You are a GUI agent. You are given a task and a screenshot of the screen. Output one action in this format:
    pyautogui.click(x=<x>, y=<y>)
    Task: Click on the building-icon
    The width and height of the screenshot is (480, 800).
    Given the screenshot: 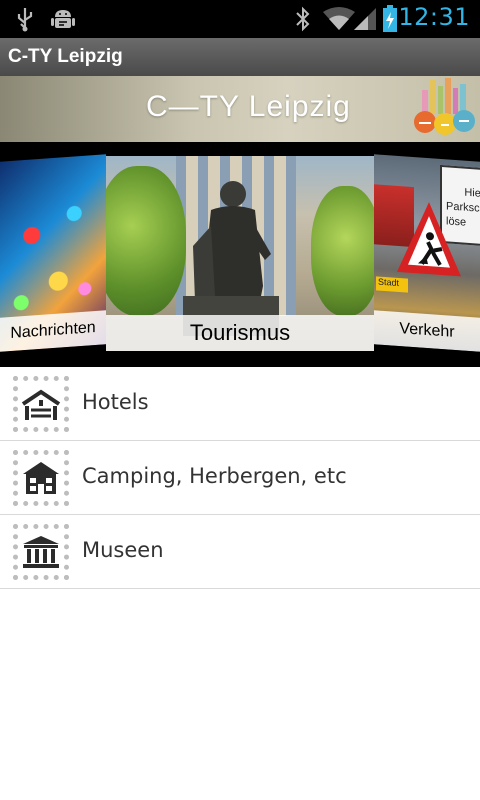 What is the action you would take?
    pyautogui.click(x=41, y=478)
    